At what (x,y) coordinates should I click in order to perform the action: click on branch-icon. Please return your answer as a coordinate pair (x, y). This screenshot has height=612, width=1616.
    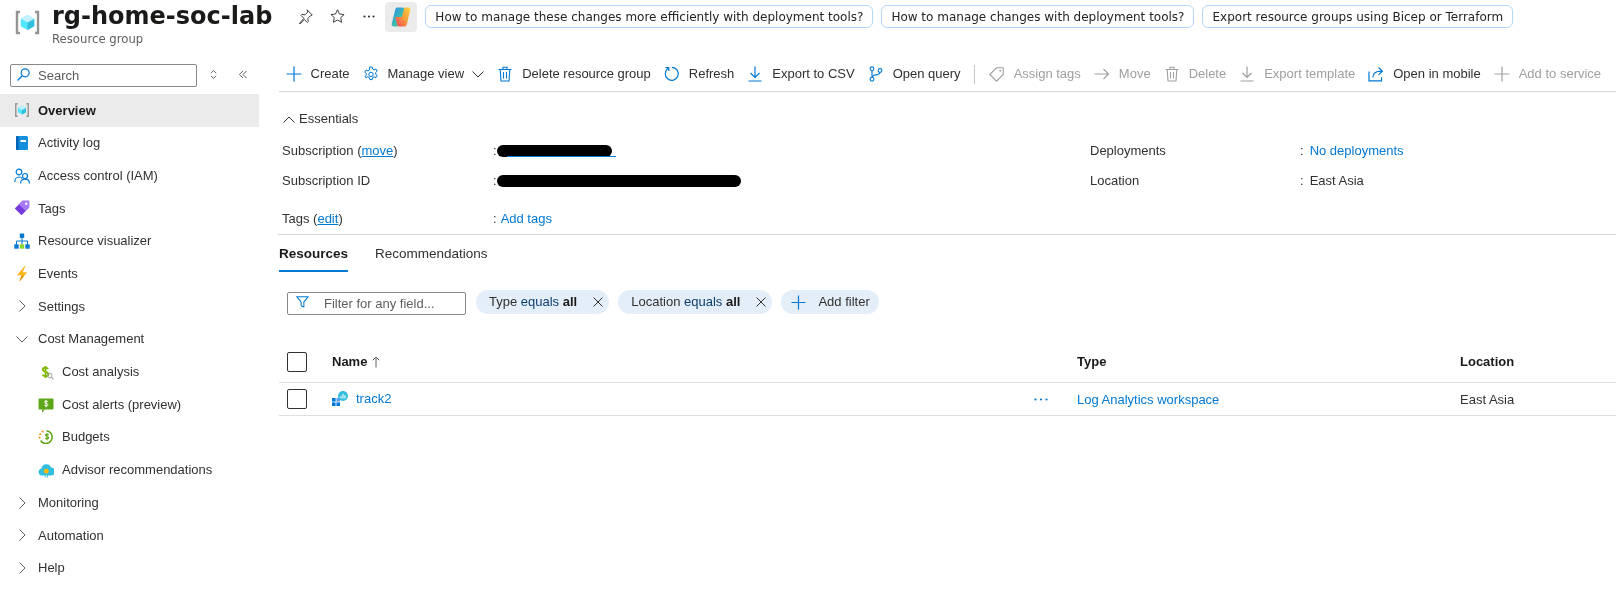
    Looking at the image, I should click on (875, 74).